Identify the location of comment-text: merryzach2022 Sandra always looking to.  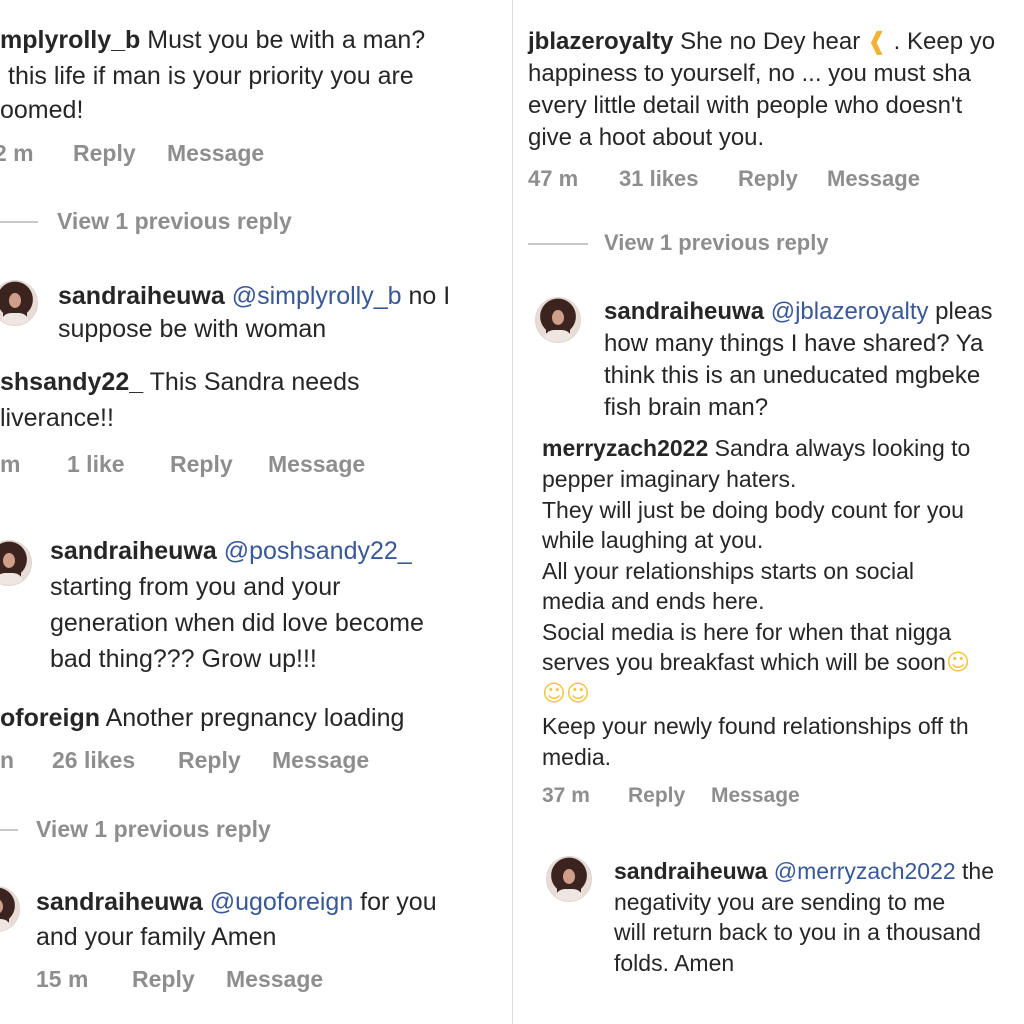
(756, 448).